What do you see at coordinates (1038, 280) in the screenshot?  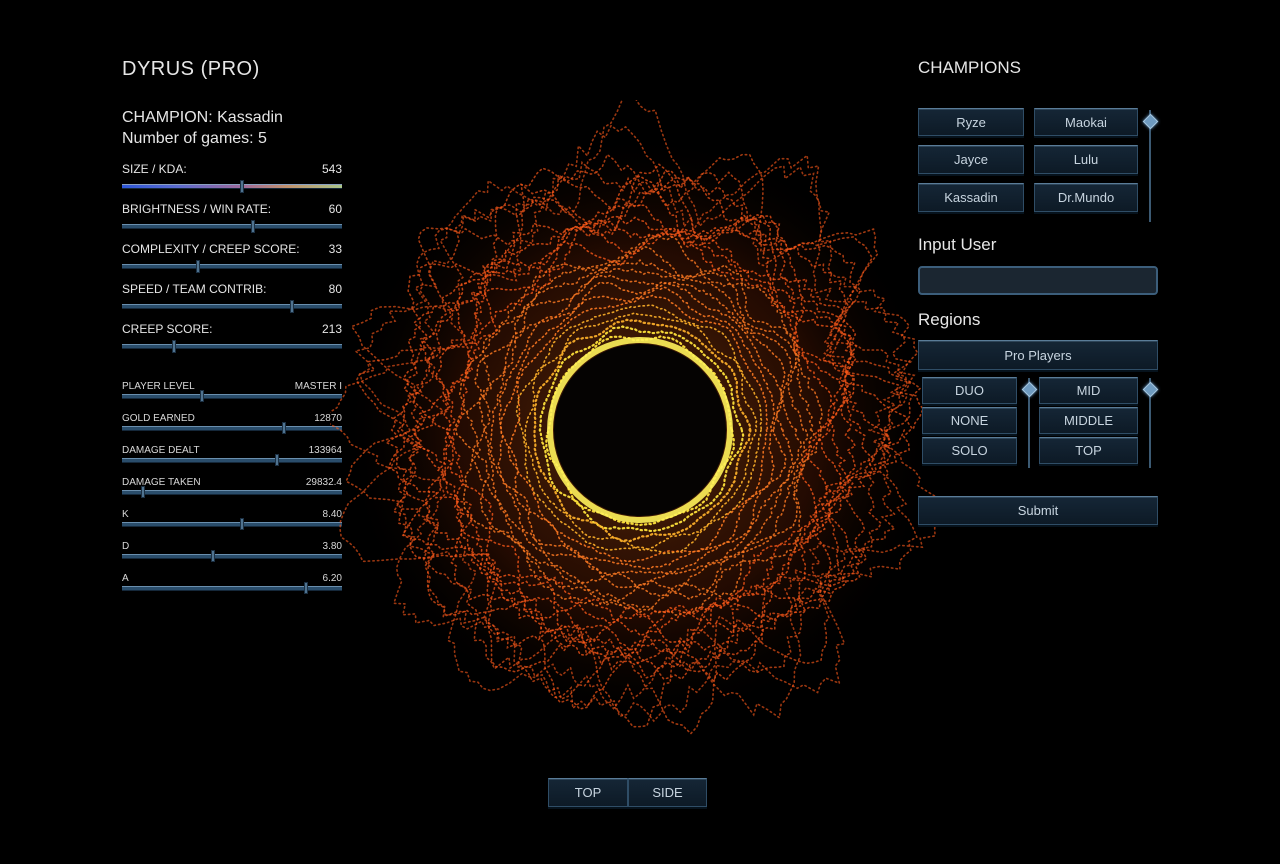 I see `user-name-input` at bounding box center [1038, 280].